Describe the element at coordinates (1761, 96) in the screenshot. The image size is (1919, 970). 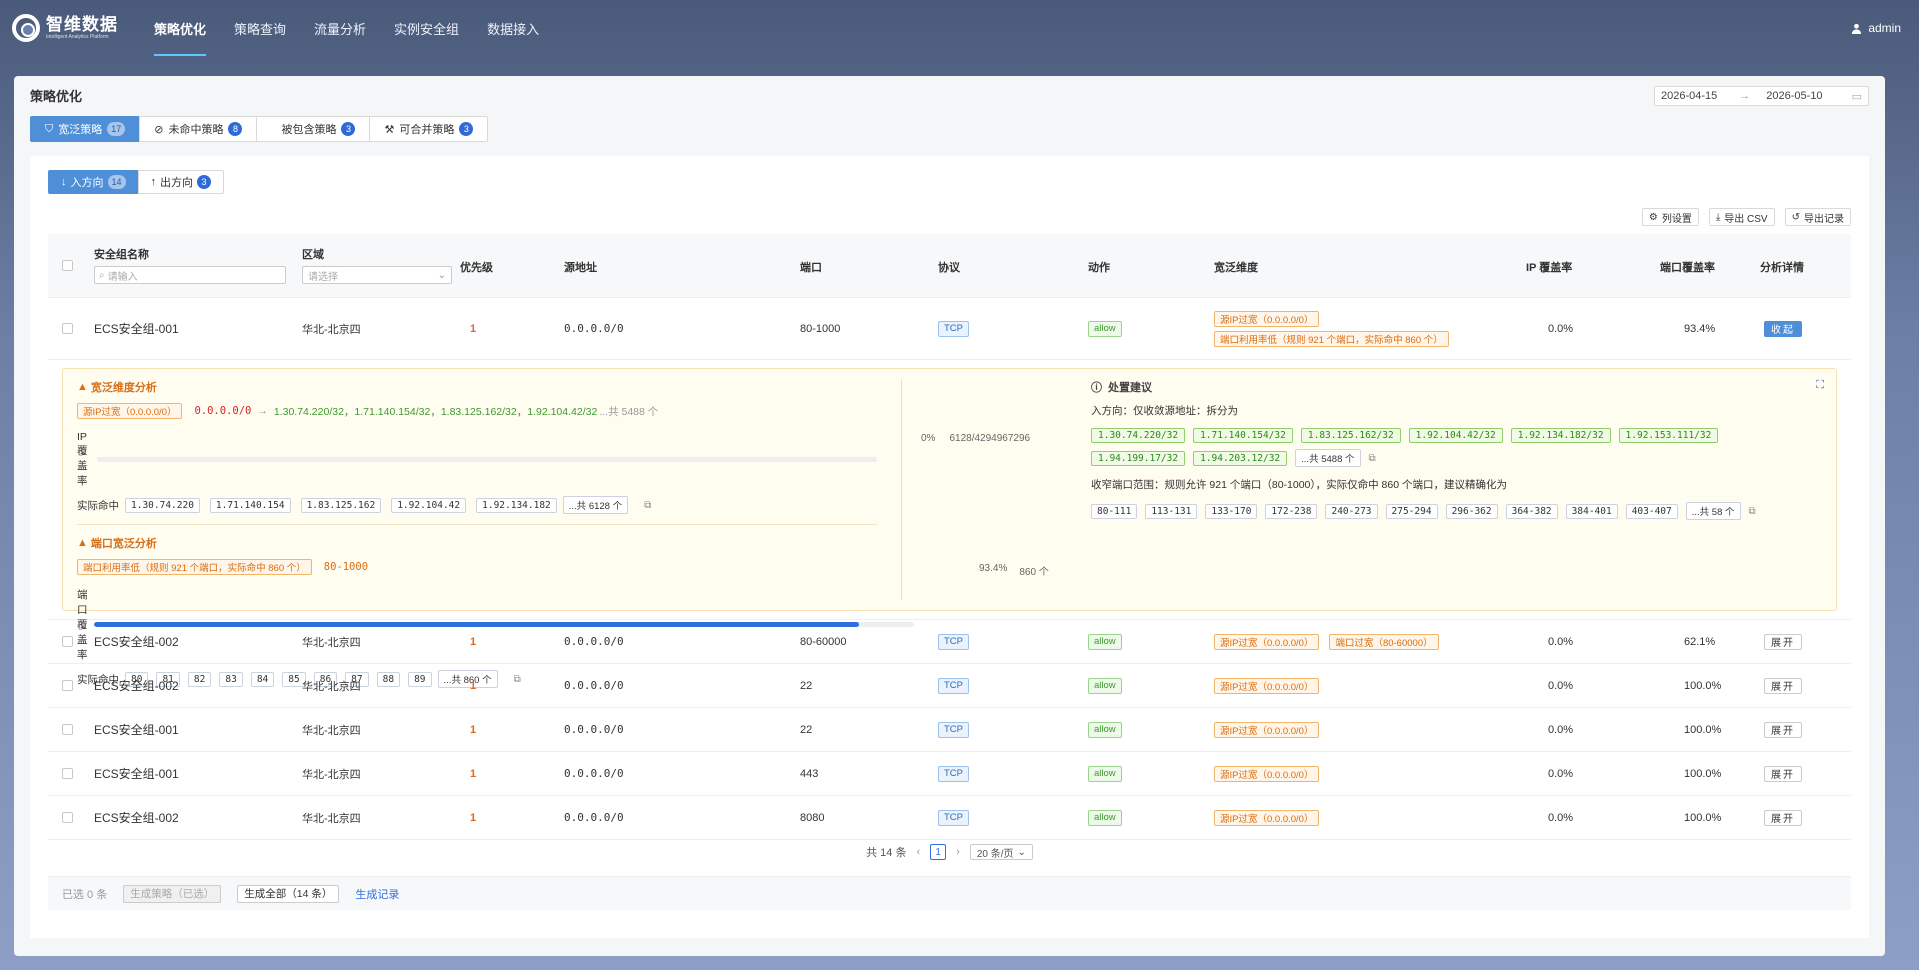
I see `date-range-picker: 2026-04-15 → 2026-05-10 ▭` at that location.